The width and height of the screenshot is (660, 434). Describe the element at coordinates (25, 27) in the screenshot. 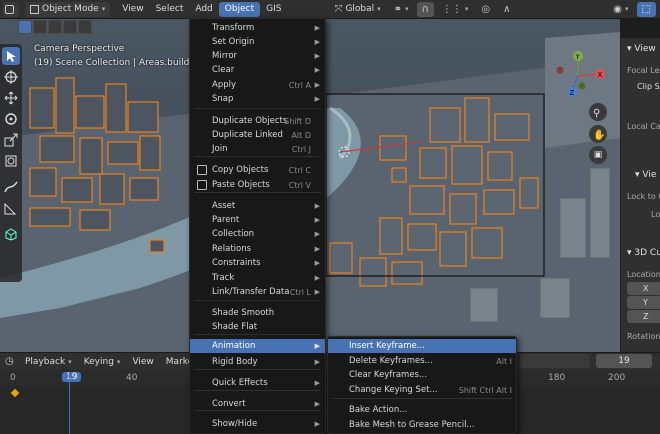

I see `select-box-new-icon` at that location.